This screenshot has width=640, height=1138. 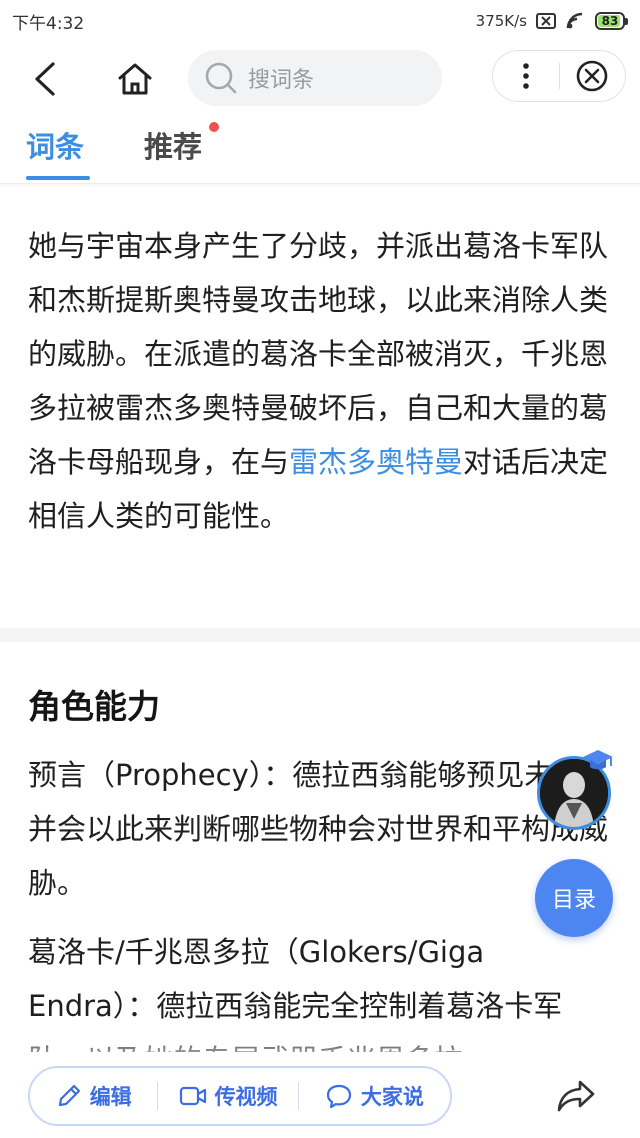 I want to click on action-pill: 编辑 传视频 大家说, so click(x=240, y=1096).